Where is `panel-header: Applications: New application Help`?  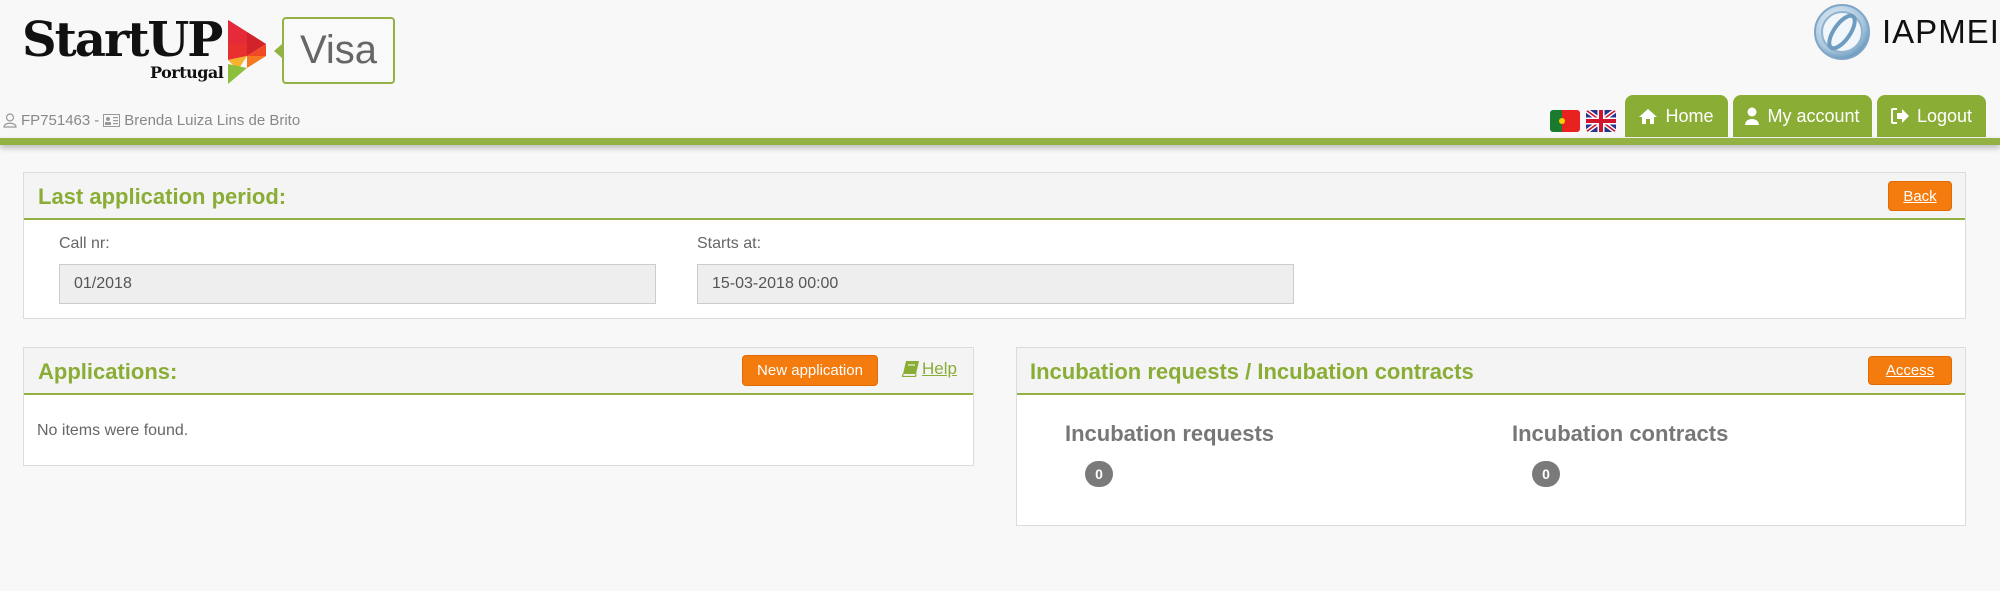 panel-header: Applications: New application Help is located at coordinates (498, 371).